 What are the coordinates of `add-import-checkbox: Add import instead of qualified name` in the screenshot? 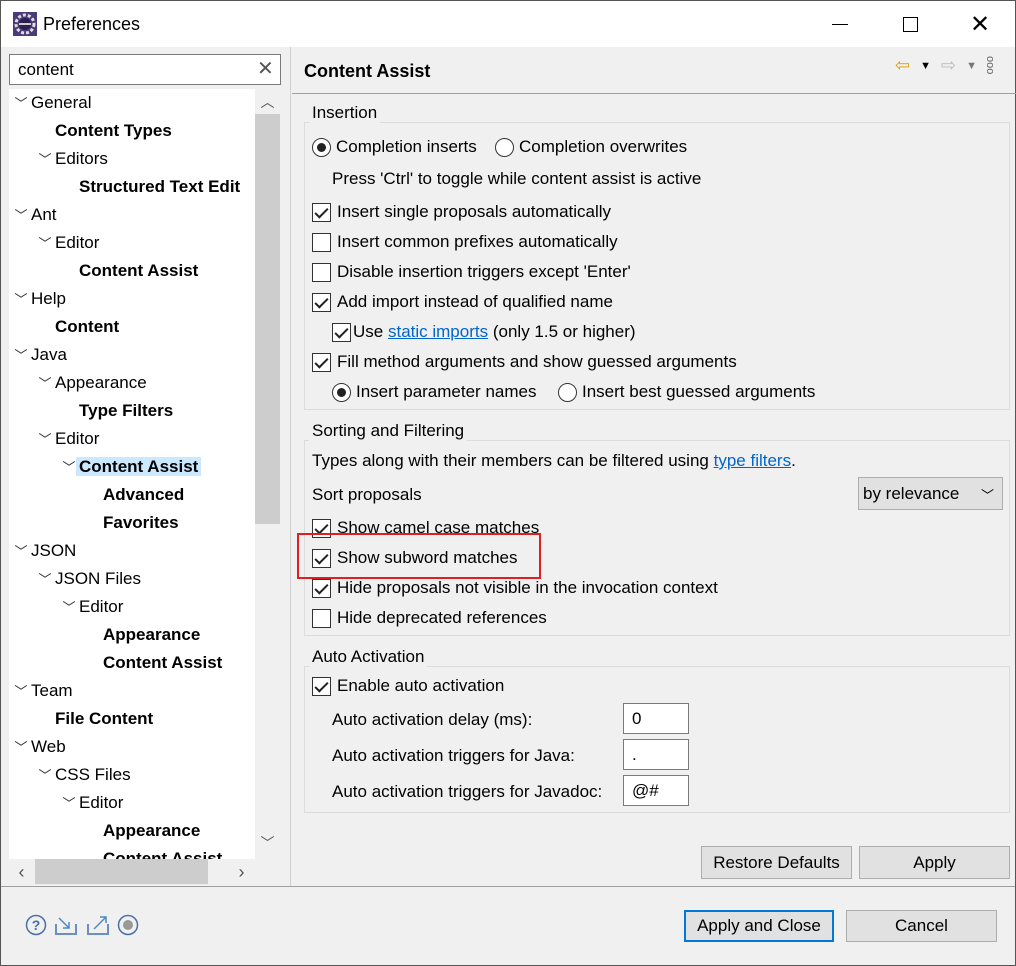 It's located at (462, 302).